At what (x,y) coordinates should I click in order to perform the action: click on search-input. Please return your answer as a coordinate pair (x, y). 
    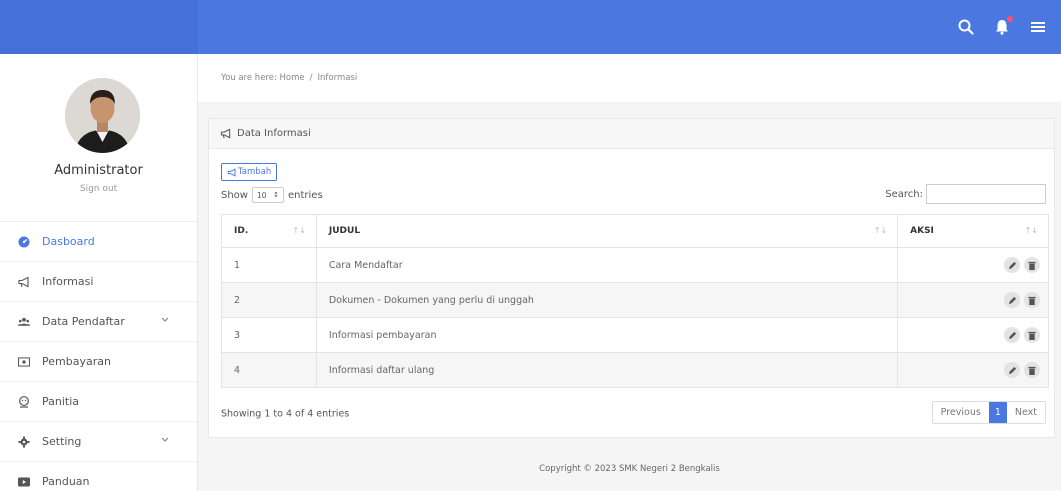
    Looking at the image, I should click on (986, 194).